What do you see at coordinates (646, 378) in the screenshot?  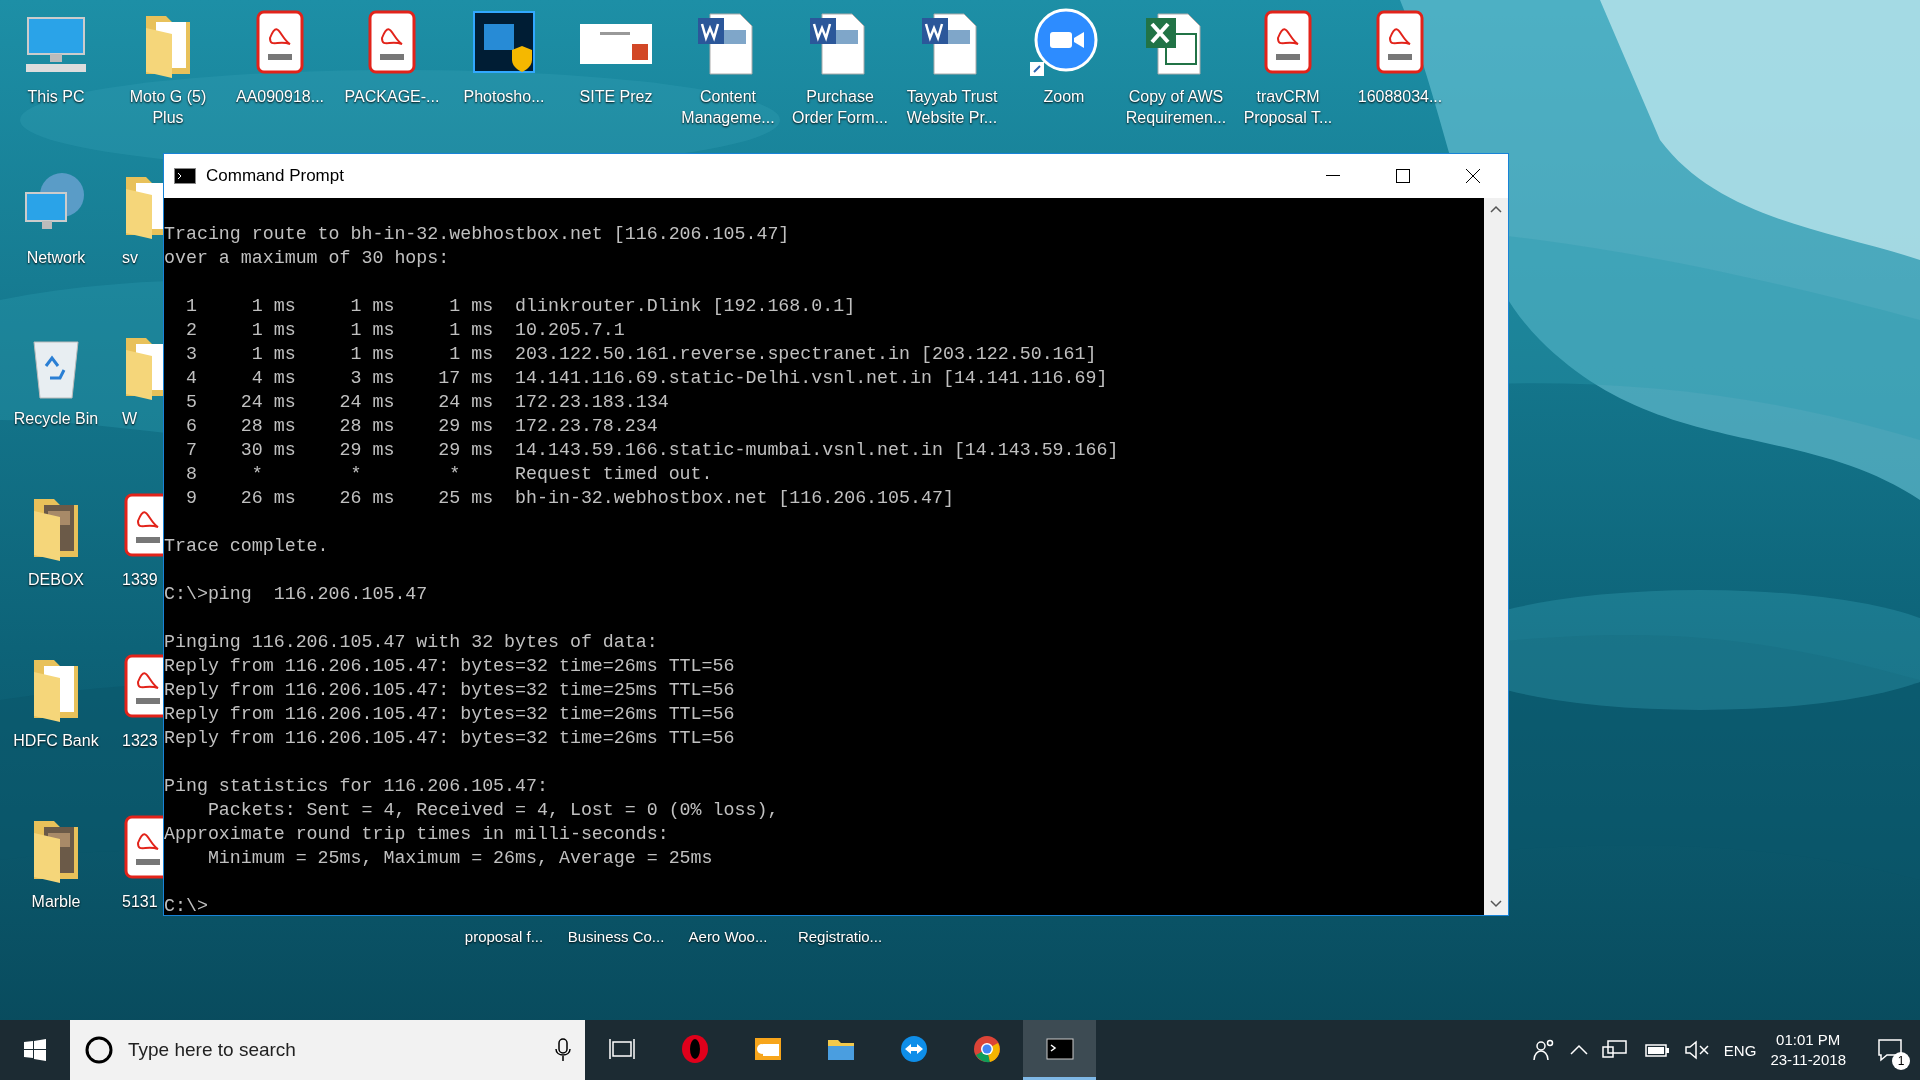 I see `console-line: 4 4 ms 3 ms 17 ms 14.141.116.69.static-Delhi.vsnl.net.in [14.141.116.69]` at bounding box center [646, 378].